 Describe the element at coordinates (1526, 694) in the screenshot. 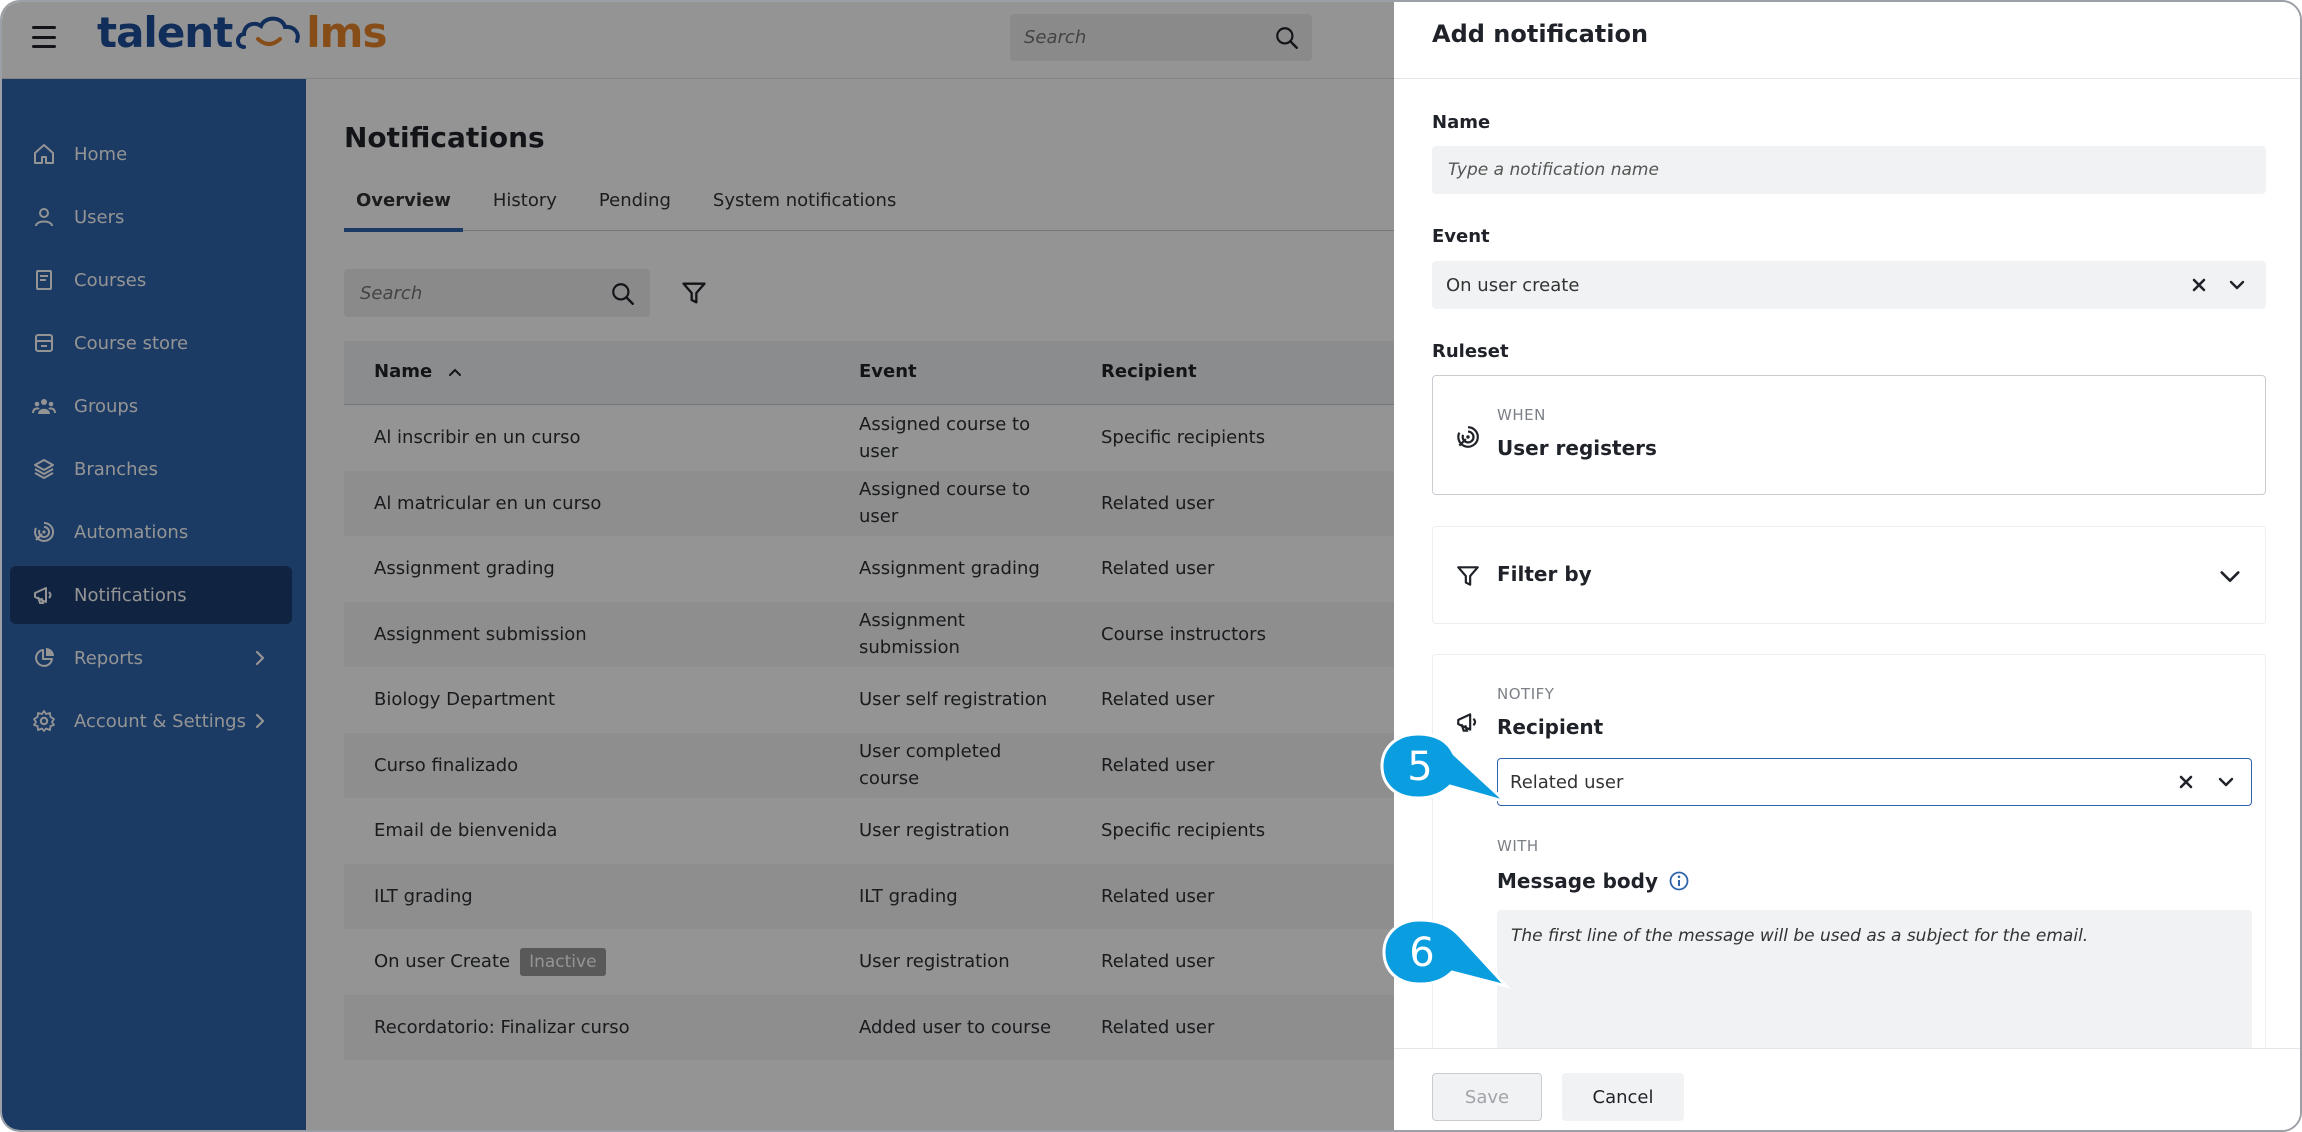

I see `notify-label: NOTIFY` at that location.